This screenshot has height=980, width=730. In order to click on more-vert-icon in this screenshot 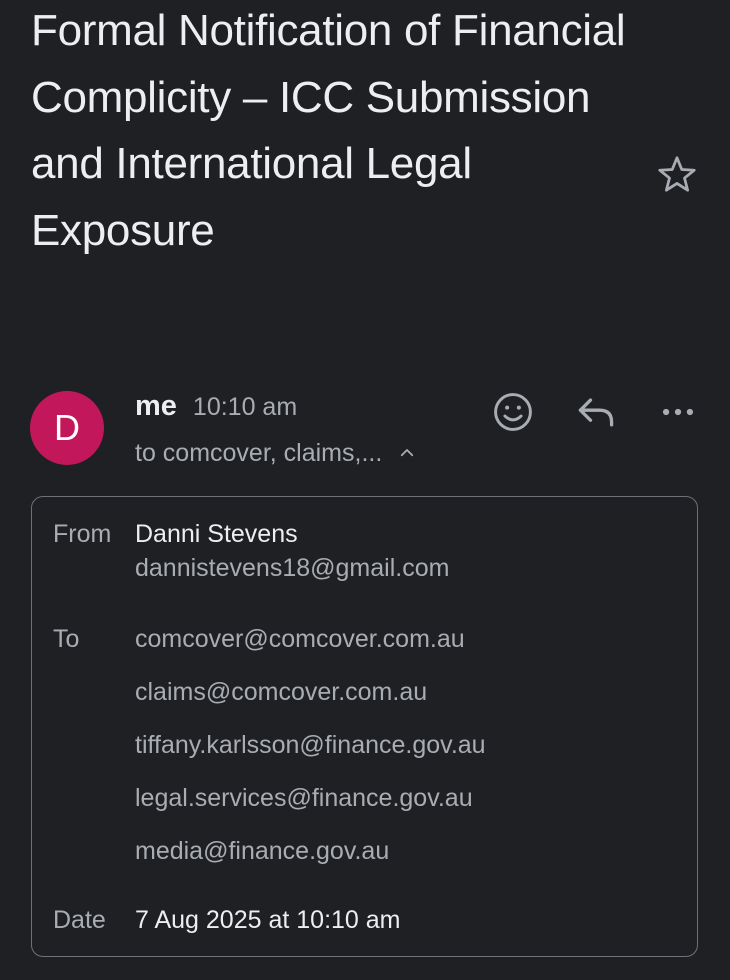, I will do `click(678, 412)`.